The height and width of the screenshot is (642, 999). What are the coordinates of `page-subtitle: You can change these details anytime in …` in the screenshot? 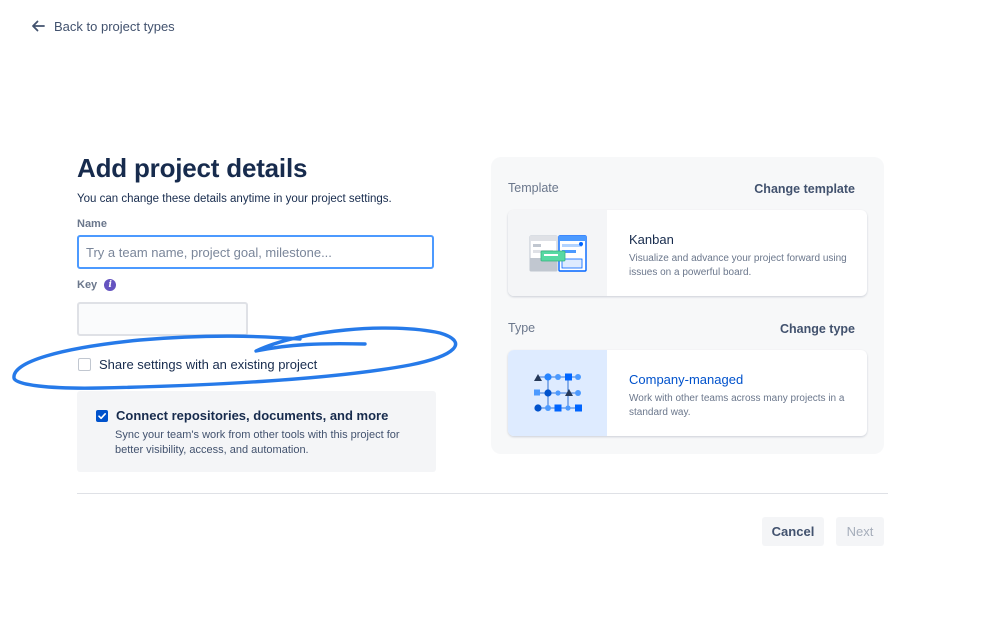 It's located at (234, 199).